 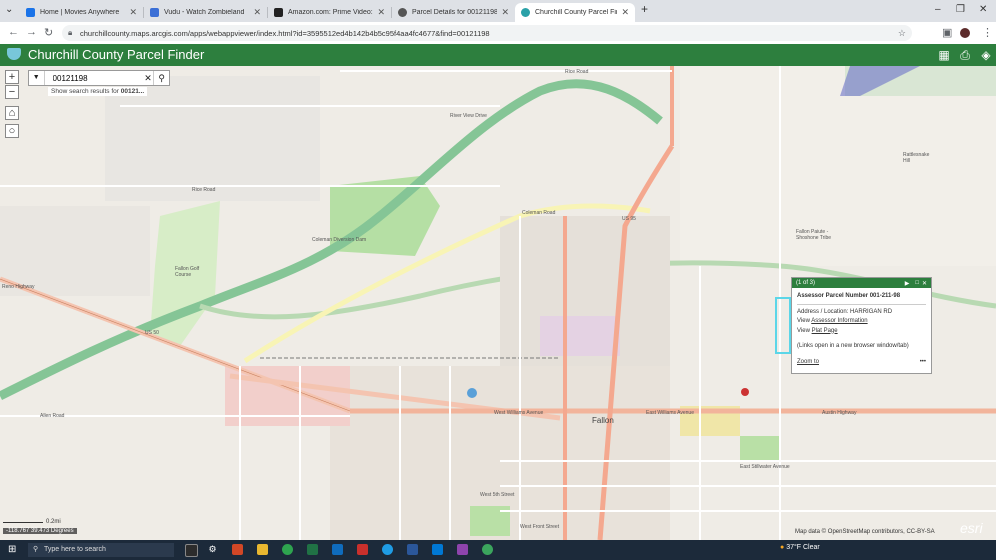 I want to click on tab-label: Parcel Details for 00121198, so click(x=455, y=12).